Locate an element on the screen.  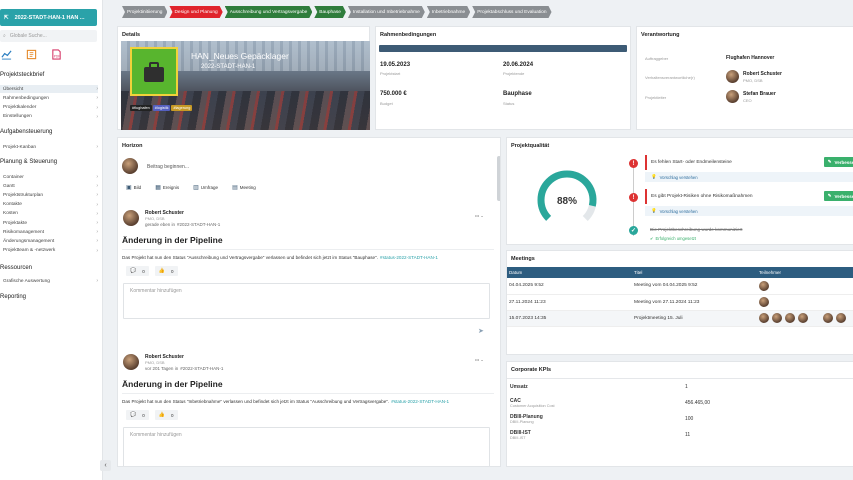
phase-step: Inbetriebnahme is located at coordinates (448, 12).